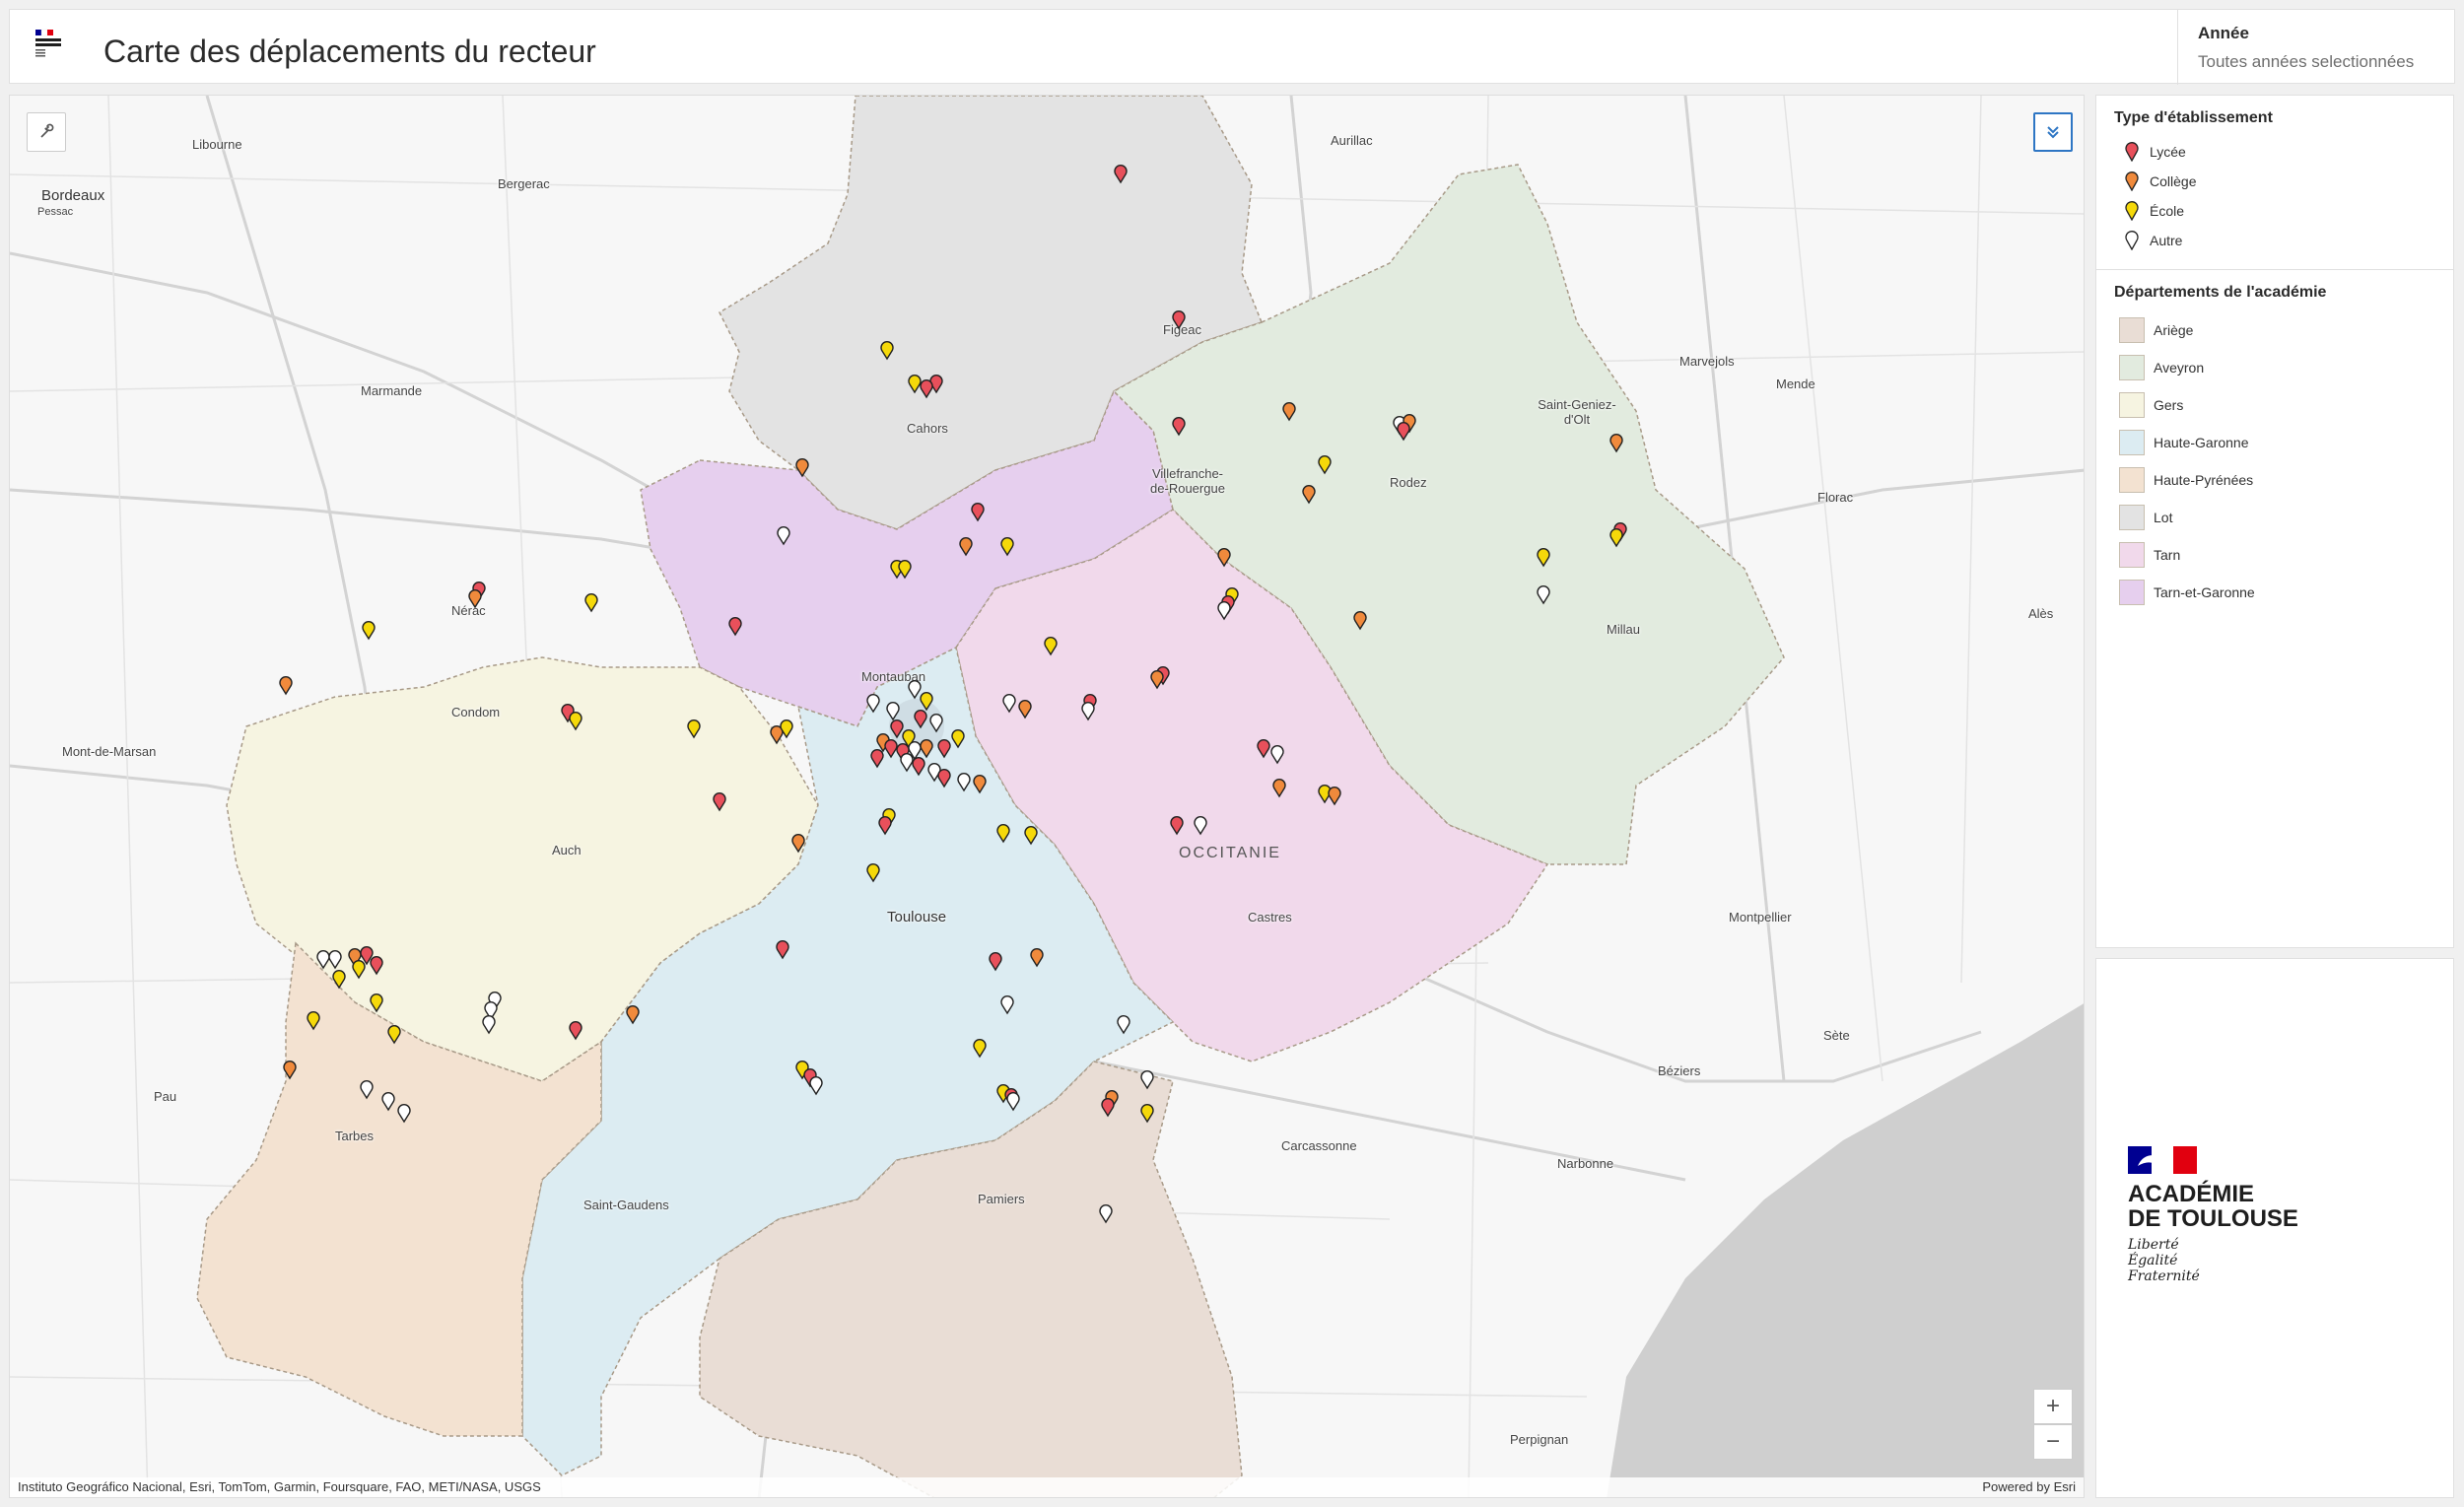 The height and width of the screenshot is (1507, 2464). I want to click on collapse-panel-button, so click(2053, 132).